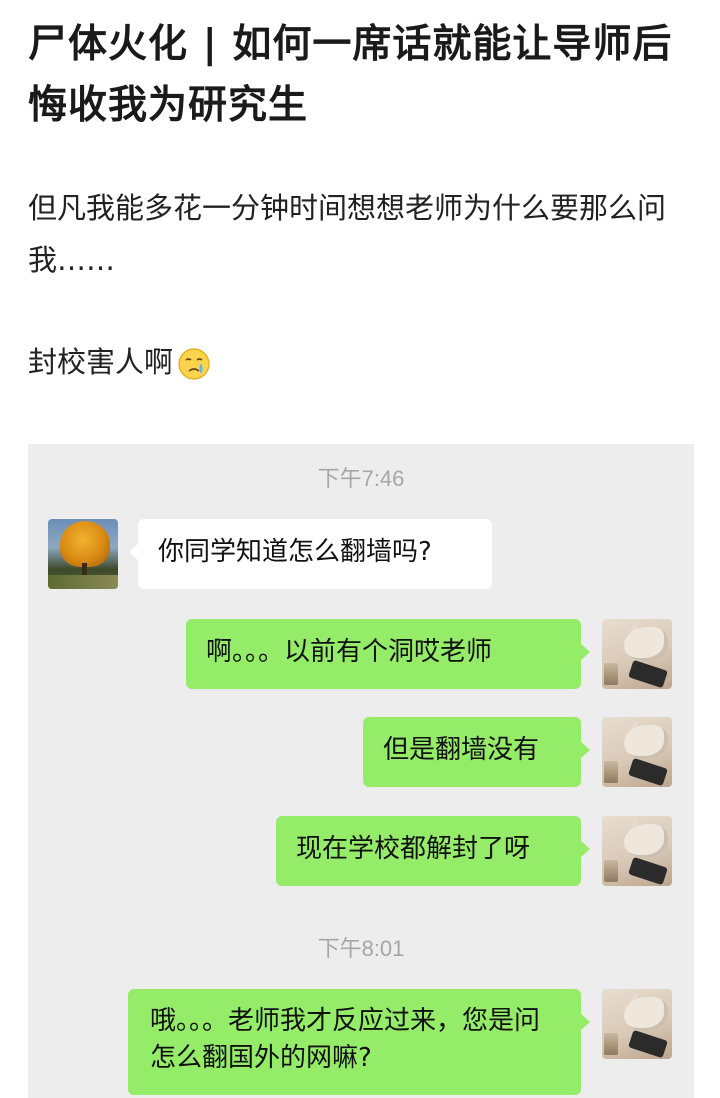  I want to click on post-body-line: 封校害人啊, so click(119, 362).